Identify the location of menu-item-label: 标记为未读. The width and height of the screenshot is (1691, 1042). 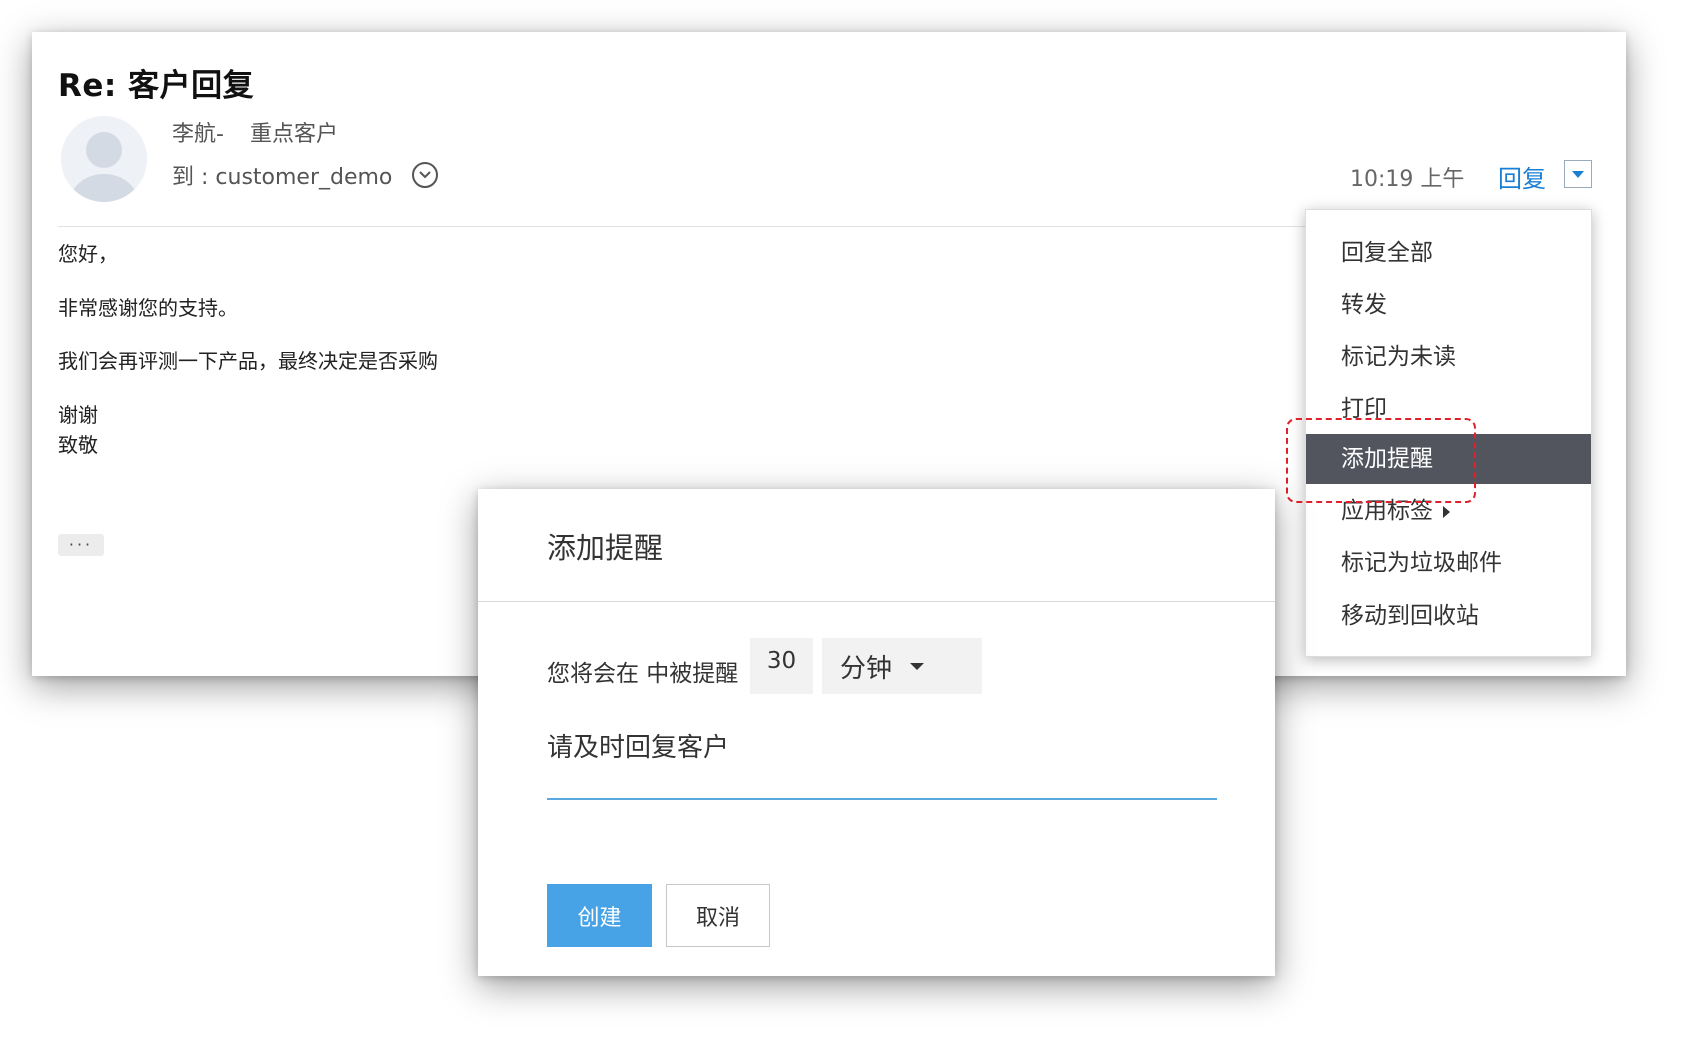
(1398, 357).